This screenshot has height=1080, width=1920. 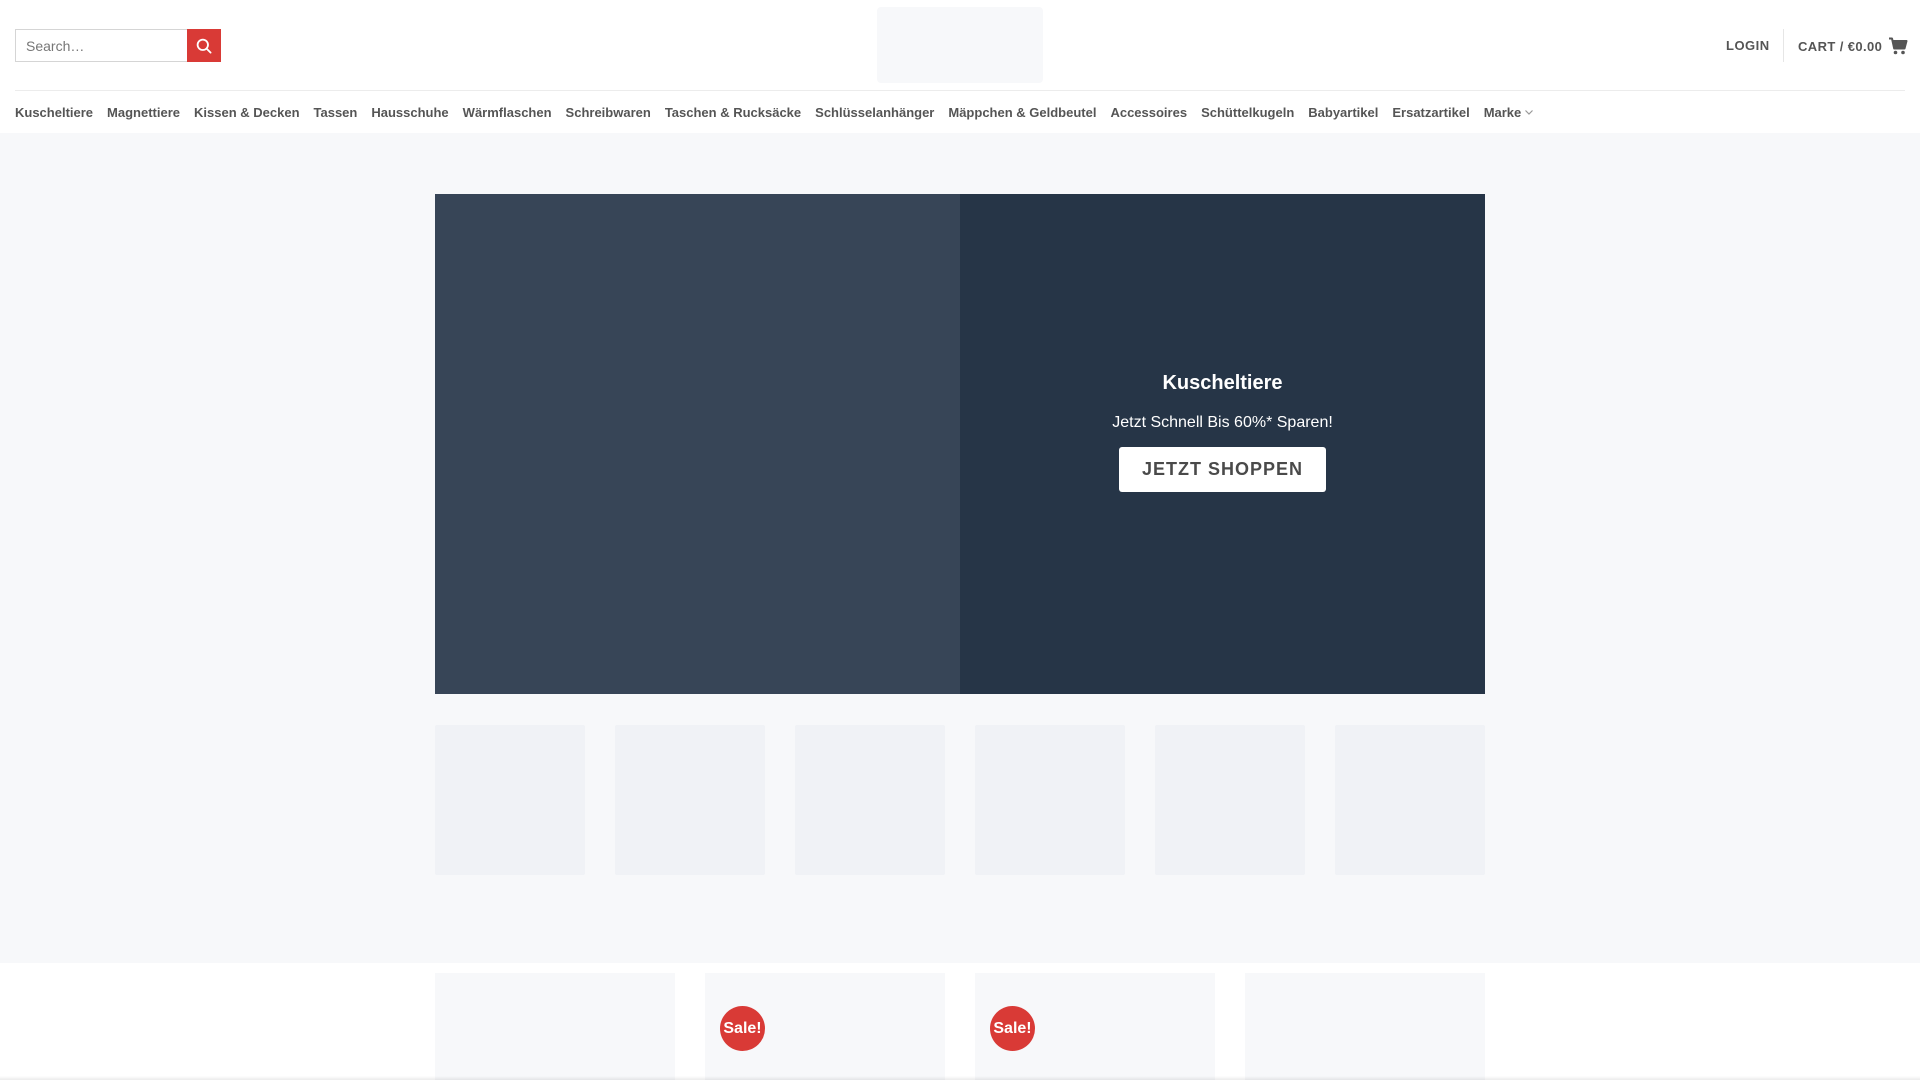 What do you see at coordinates (1817, 46) in the screenshot?
I see `cart-label: CART` at bounding box center [1817, 46].